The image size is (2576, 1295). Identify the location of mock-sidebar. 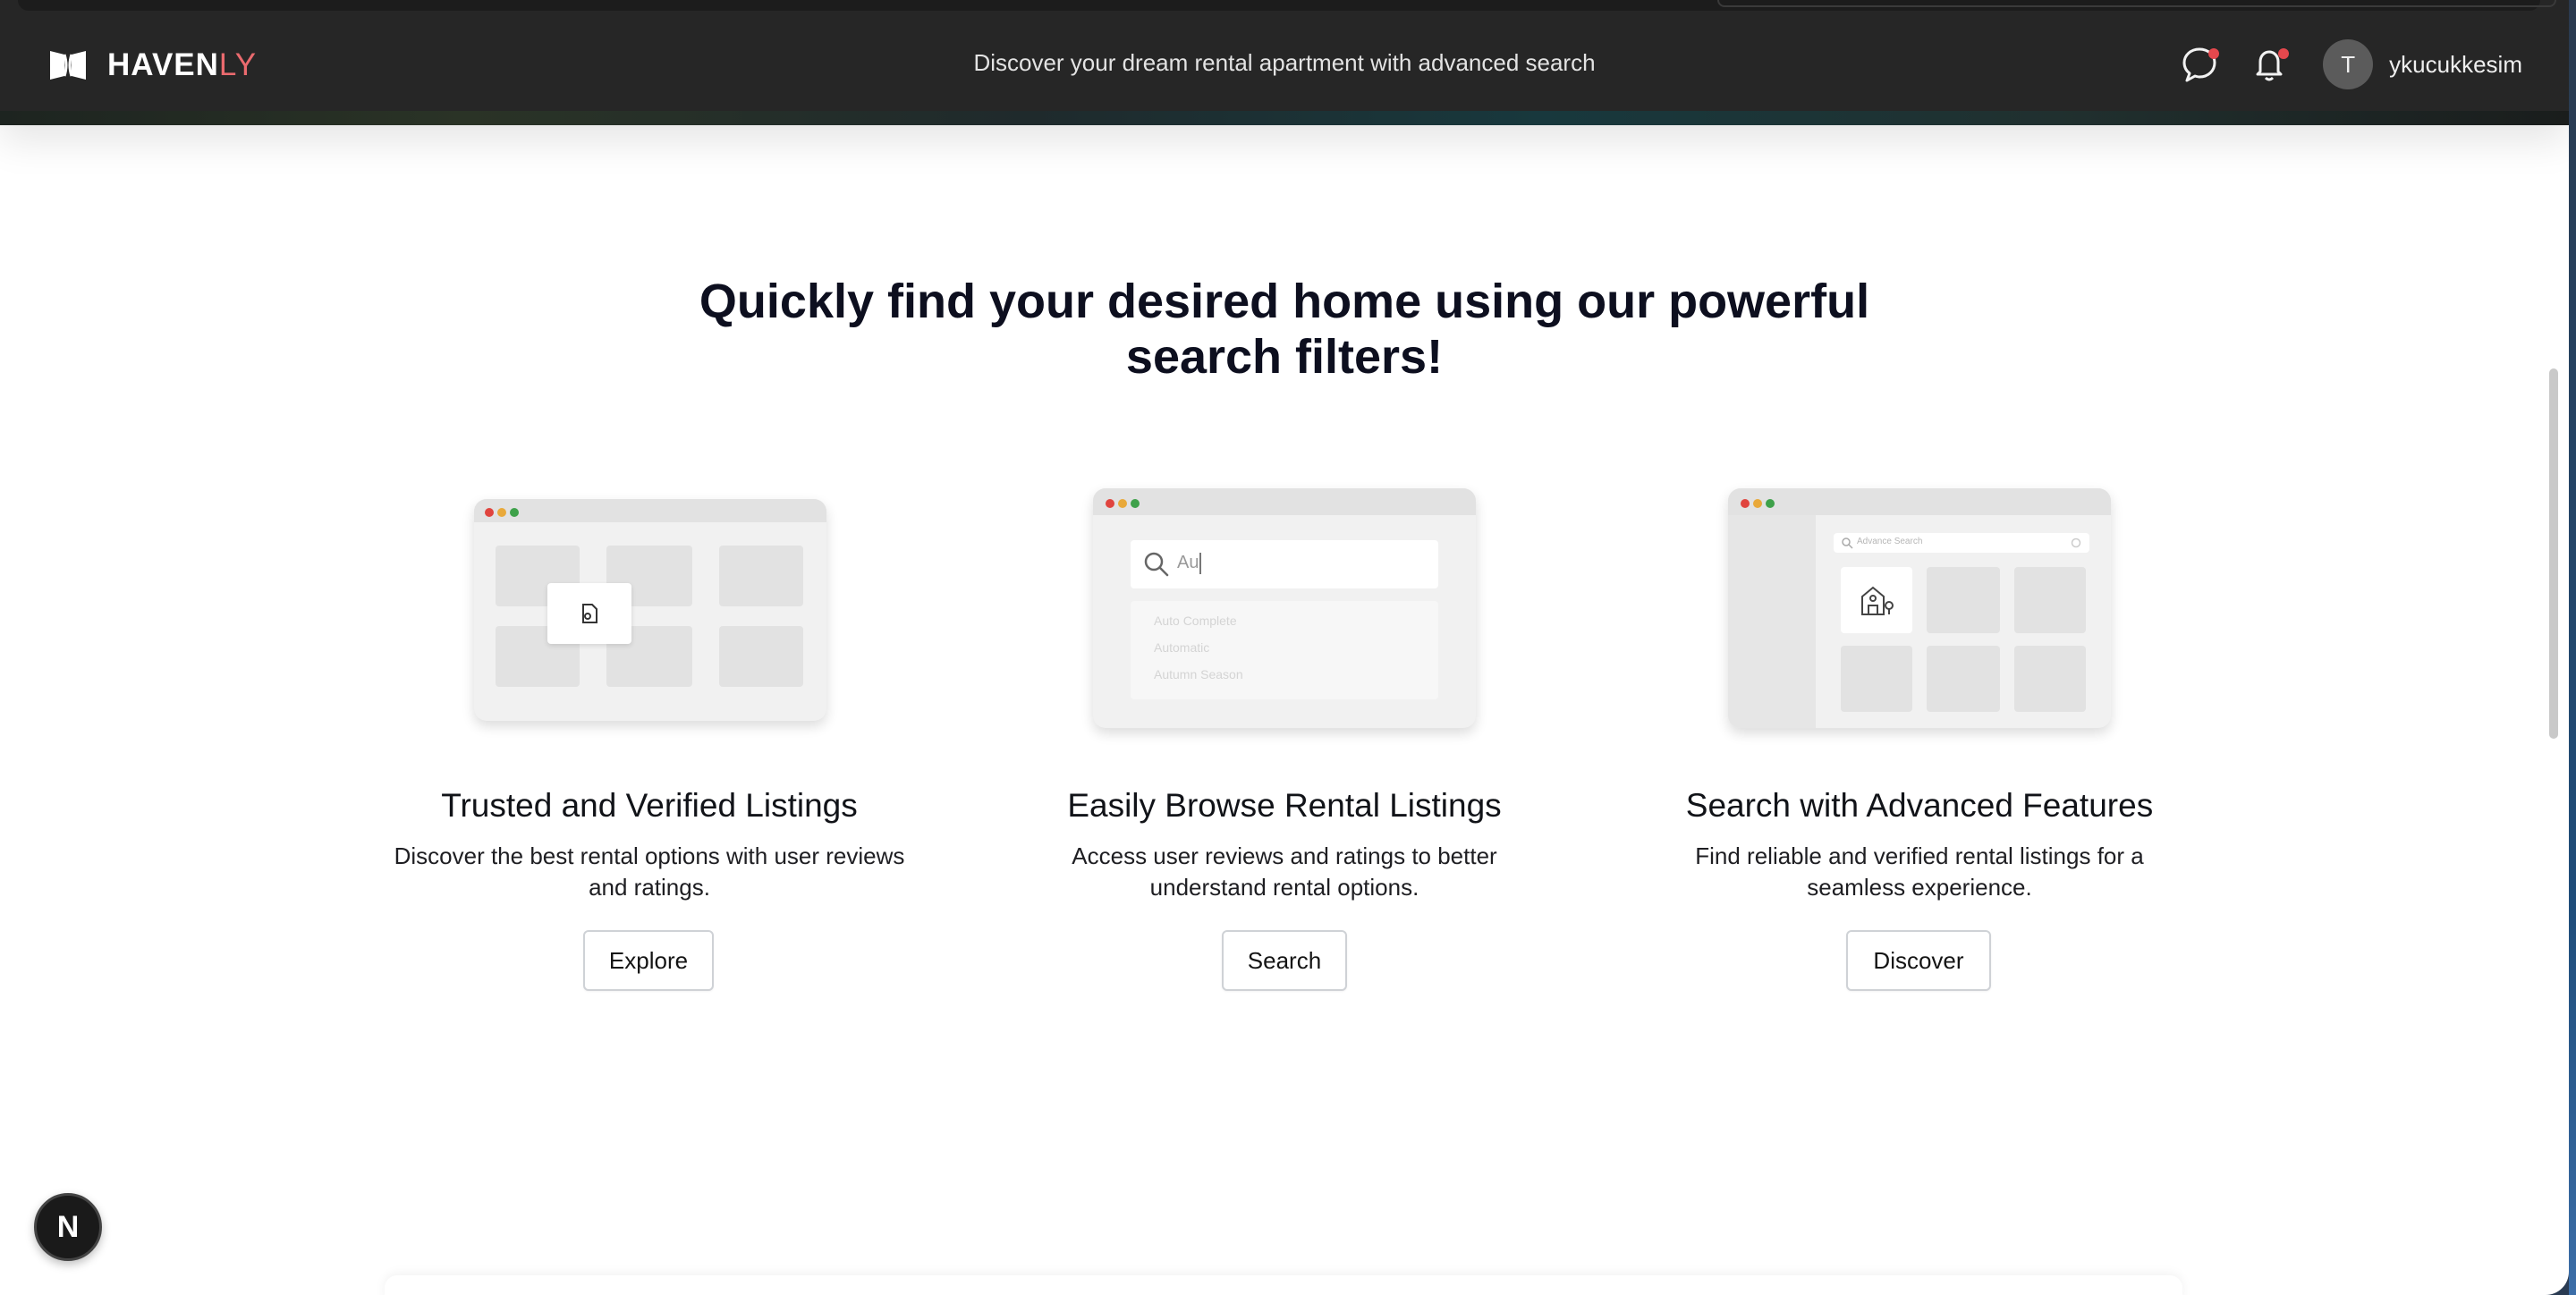
(1772, 621).